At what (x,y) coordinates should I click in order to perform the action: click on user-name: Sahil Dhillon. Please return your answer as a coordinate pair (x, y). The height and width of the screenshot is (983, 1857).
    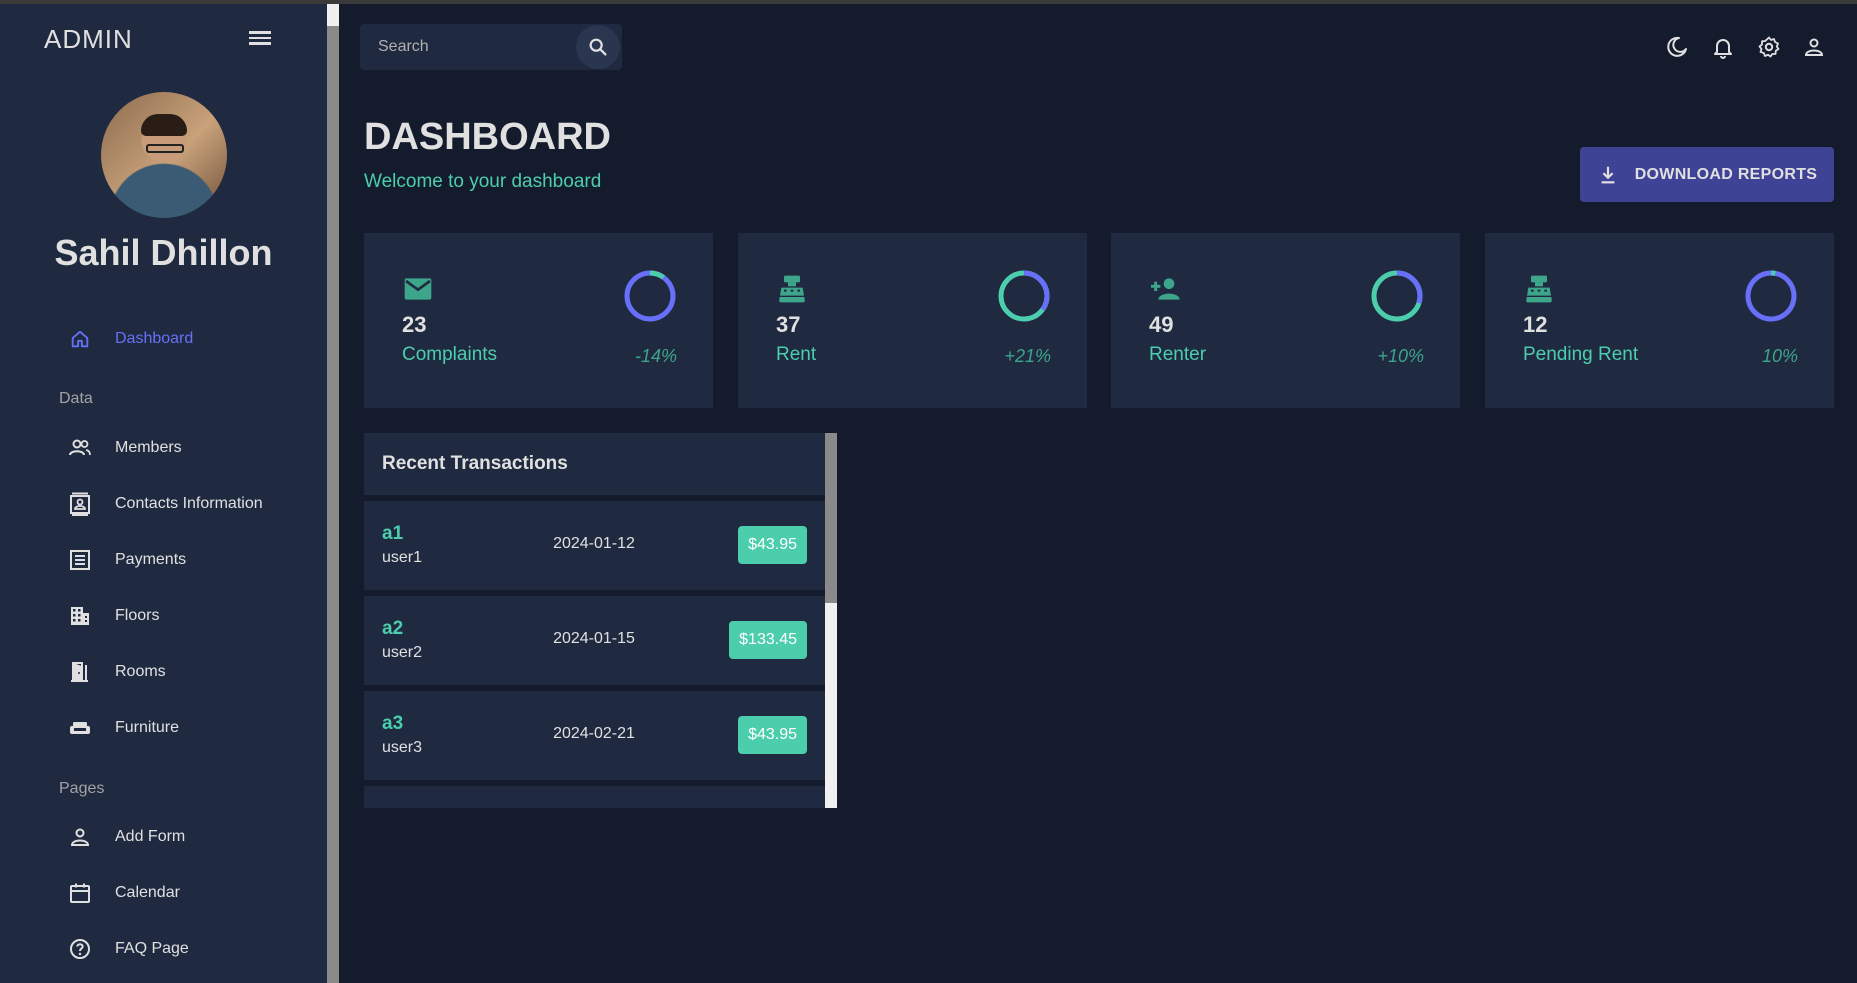
    Looking at the image, I should click on (163, 252).